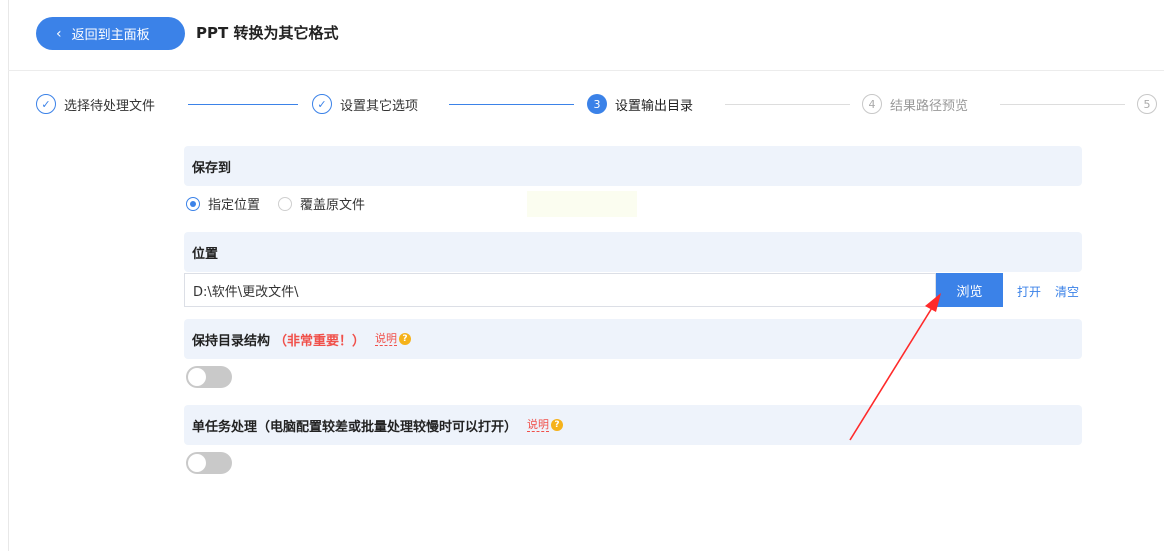  What do you see at coordinates (933, 302) in the screenshot?
I see `arrow-head` at bounding box center [933, 302].